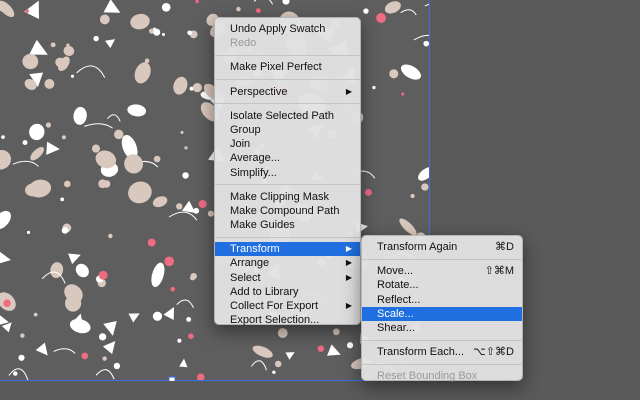  I want to click on menu-item-label: Make Compound Path, so click(285, 210).